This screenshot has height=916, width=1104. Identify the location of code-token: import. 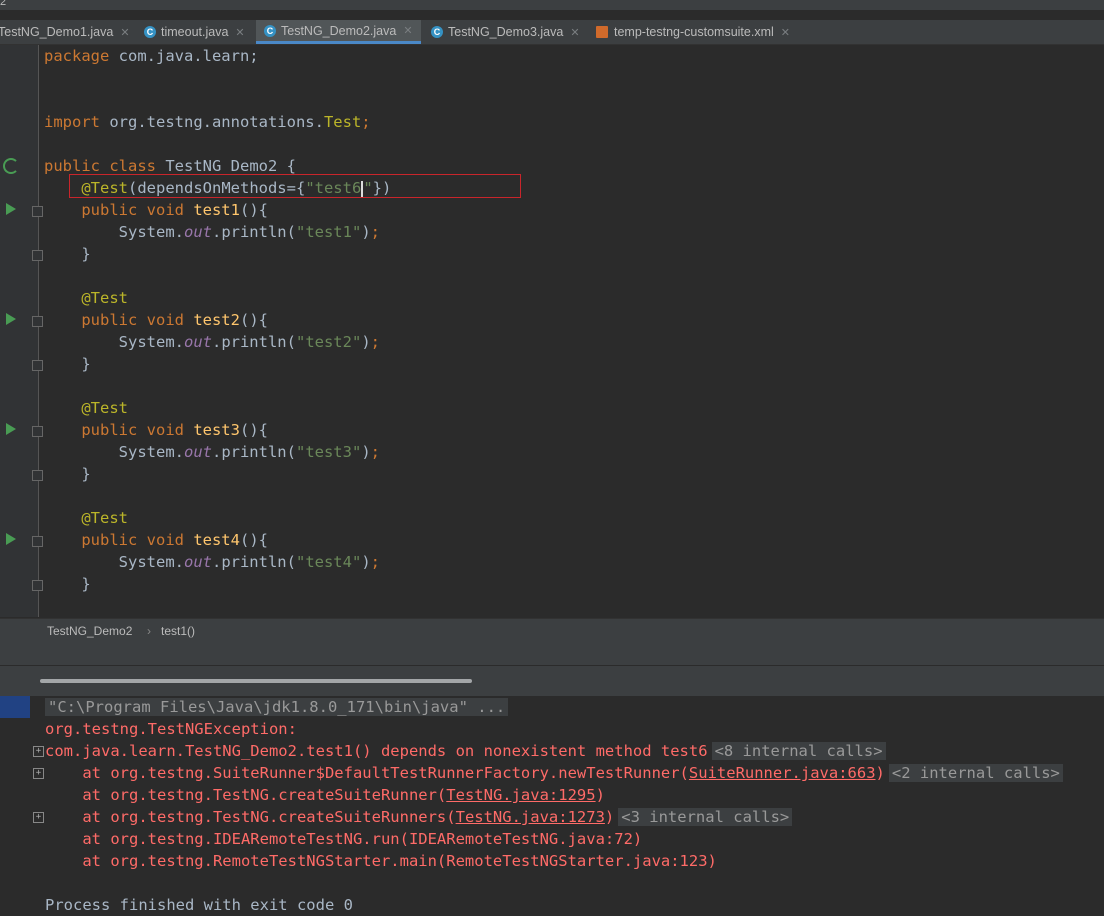
(77, 122).